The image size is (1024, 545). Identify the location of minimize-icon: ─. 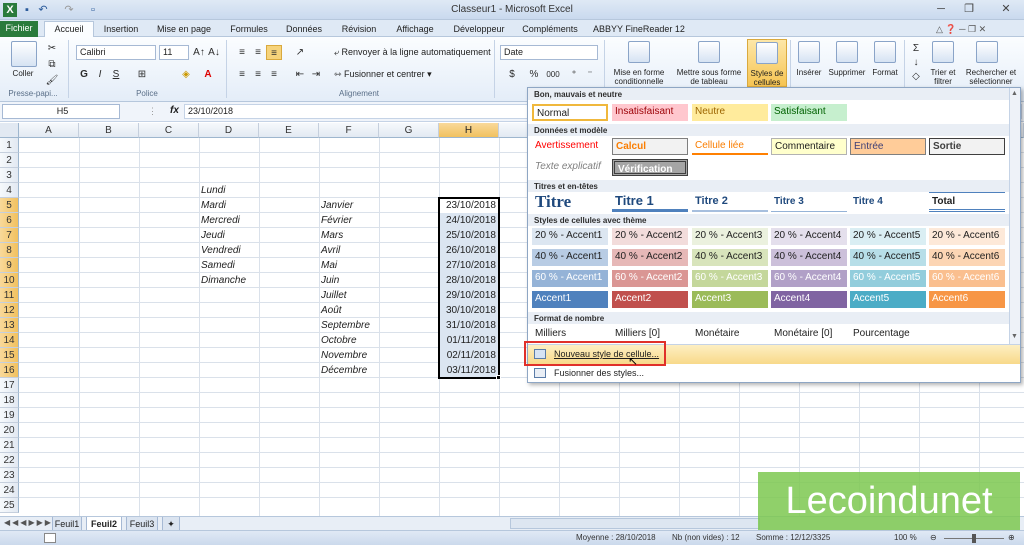
(941, 9).